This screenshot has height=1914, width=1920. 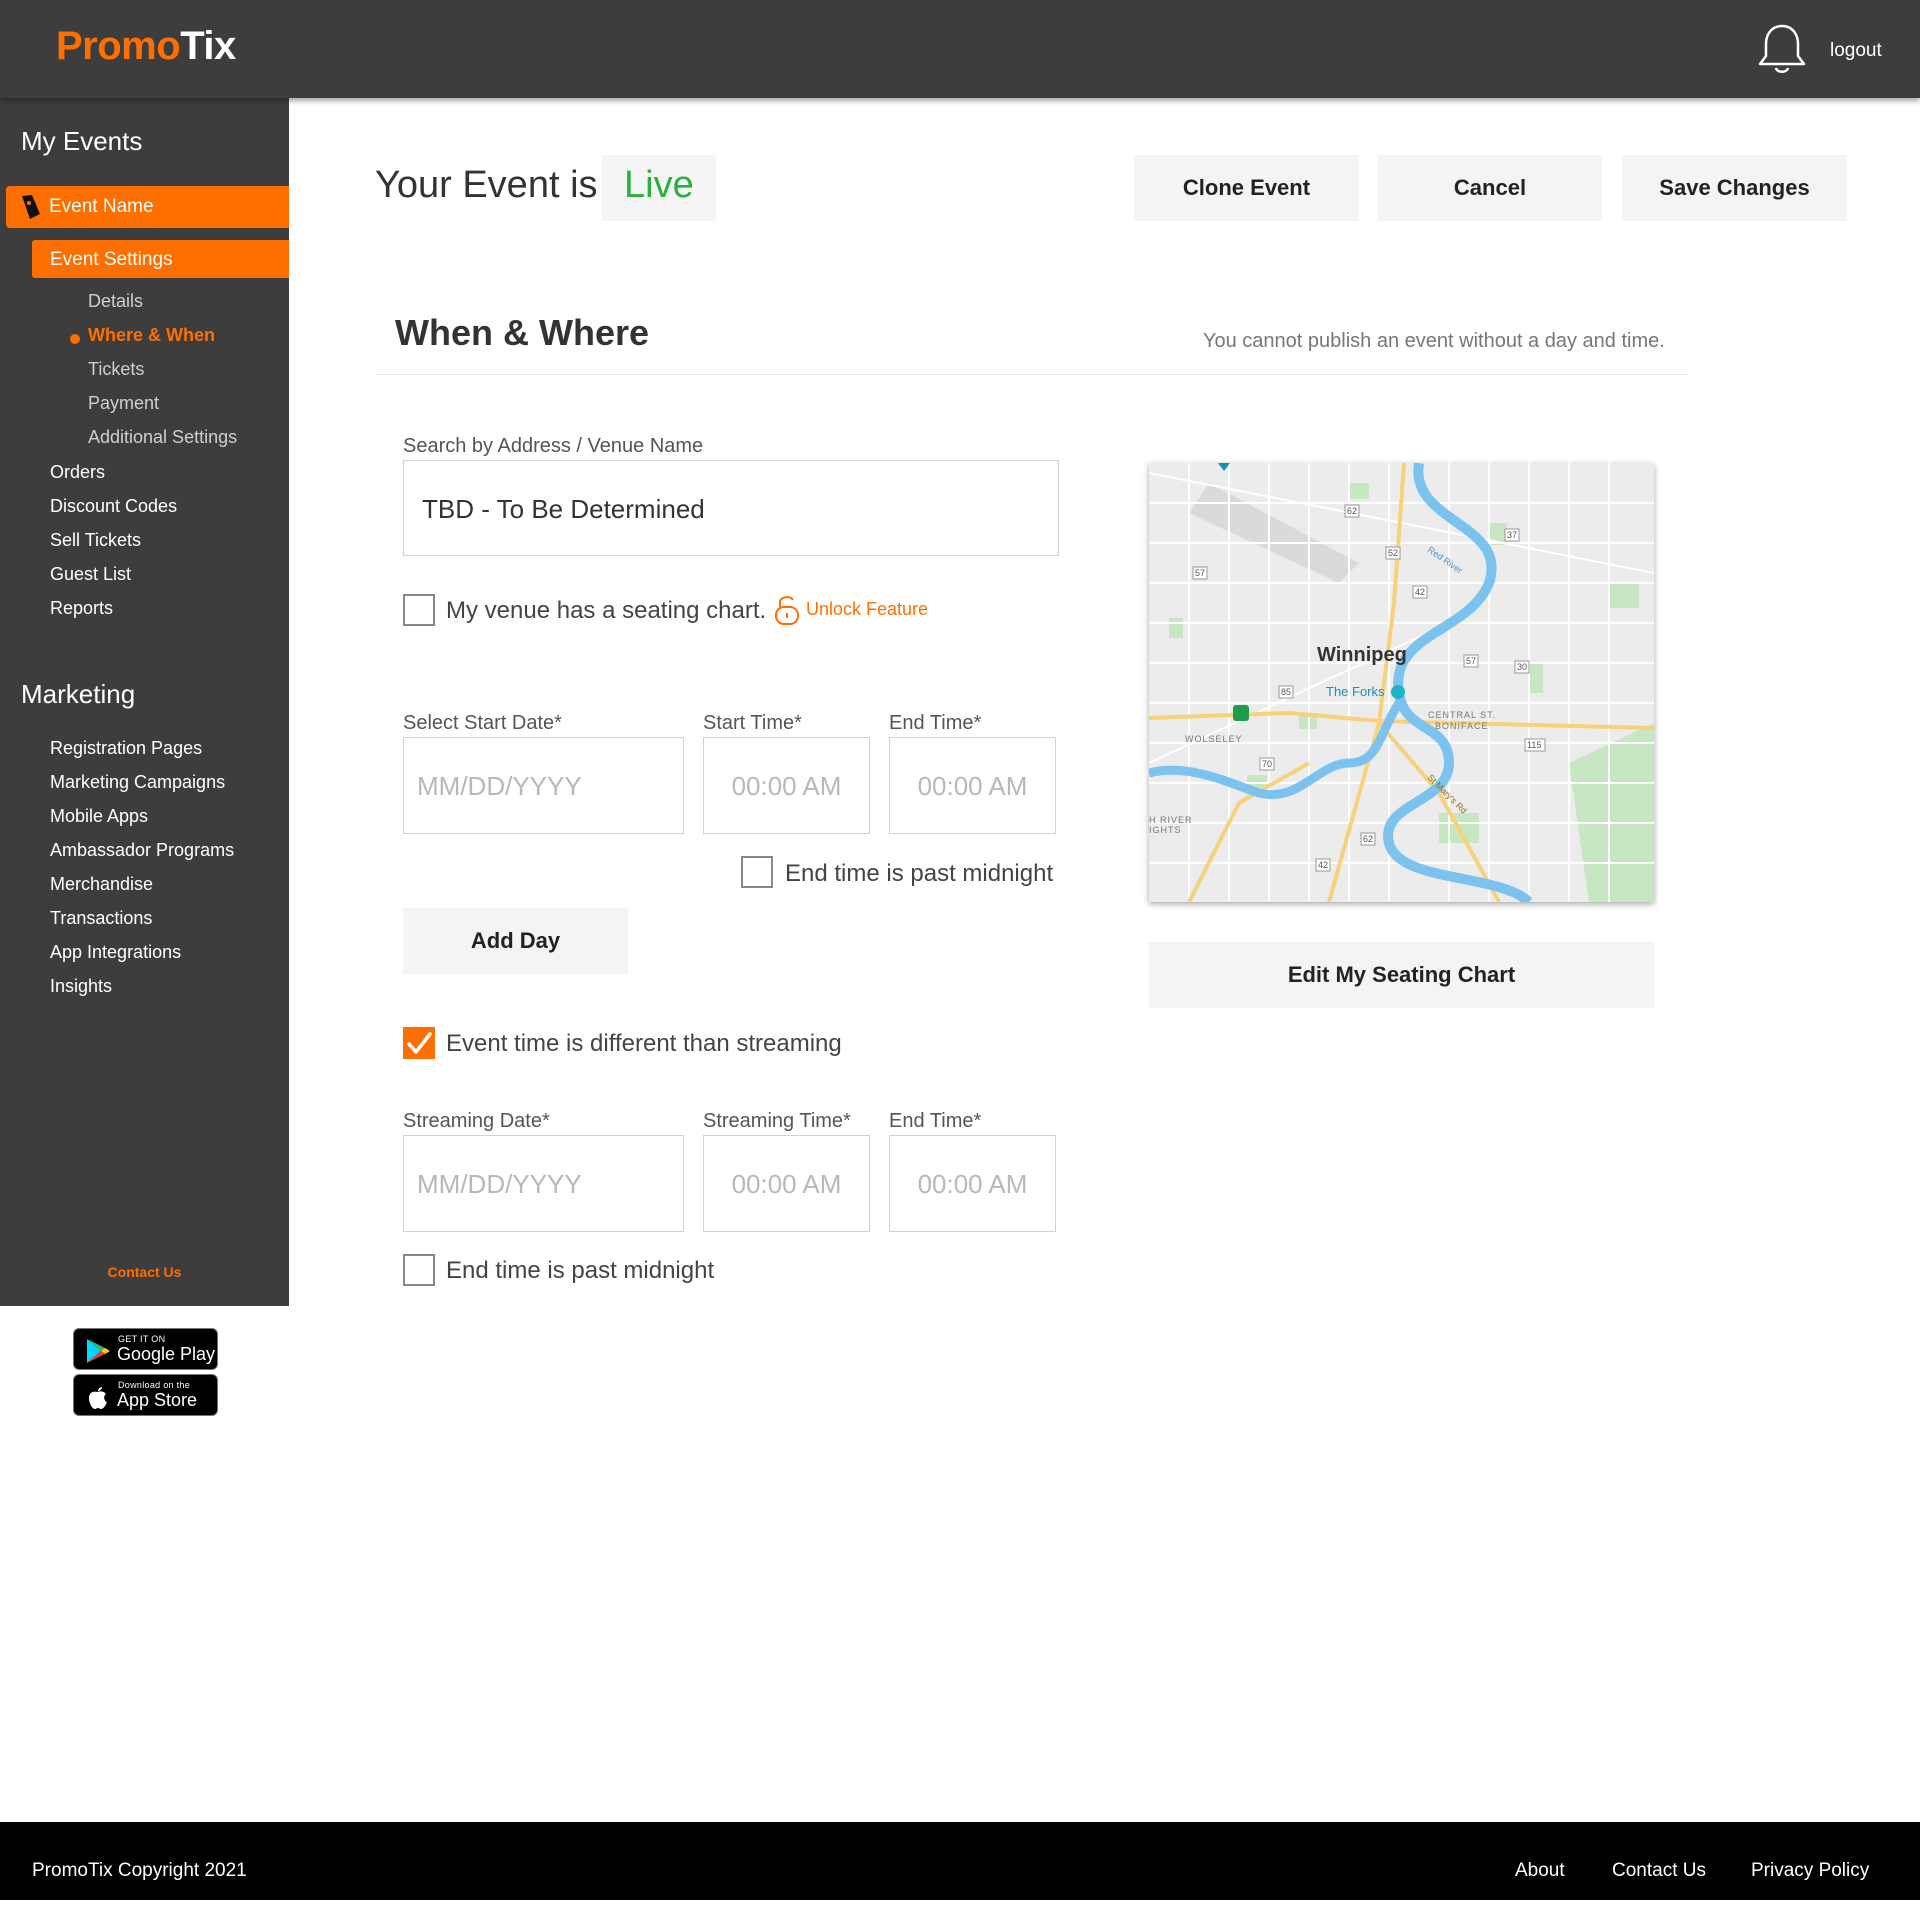 What do you see at coordinates (1355, 691) in the screenshot?
I see `map-poi-label: The Forks` at bounding box center [1355, 691].